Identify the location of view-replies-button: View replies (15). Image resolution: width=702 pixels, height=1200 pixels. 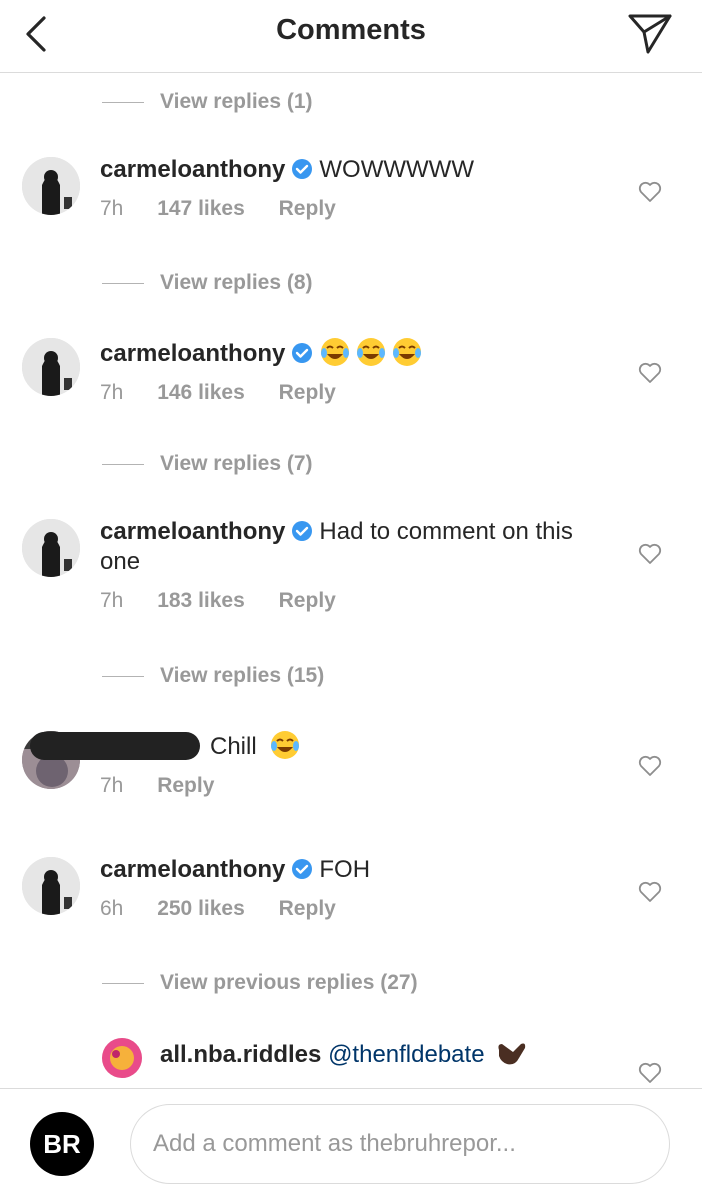
(213, 676).